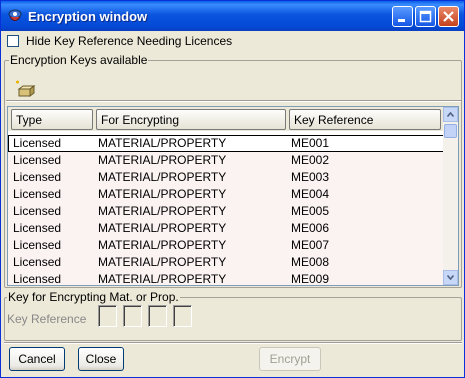 The image size is (465, 378). What do you see at coordinates (401, 20) in the screenshot?
I see `minimize-icon` at bounding box center [401, 20].